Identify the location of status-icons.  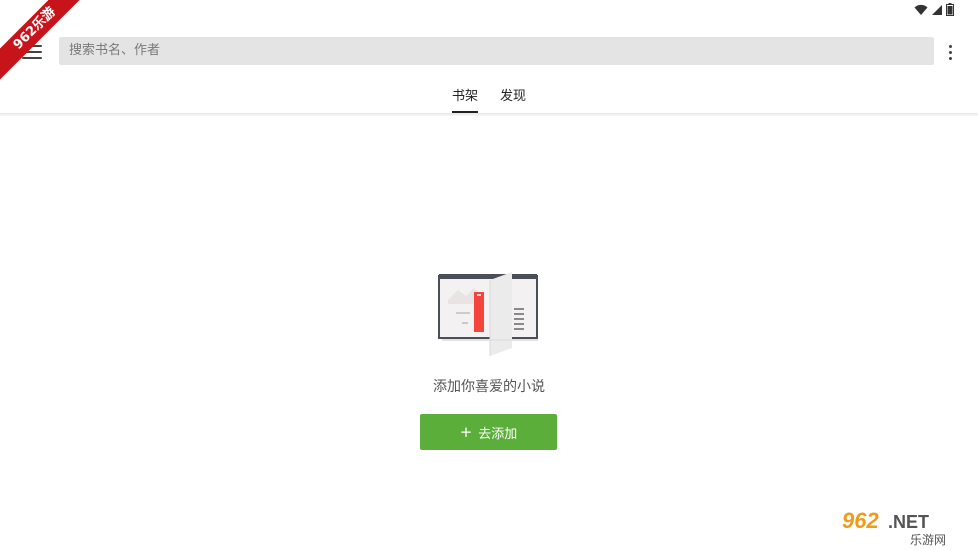
(934, 9).